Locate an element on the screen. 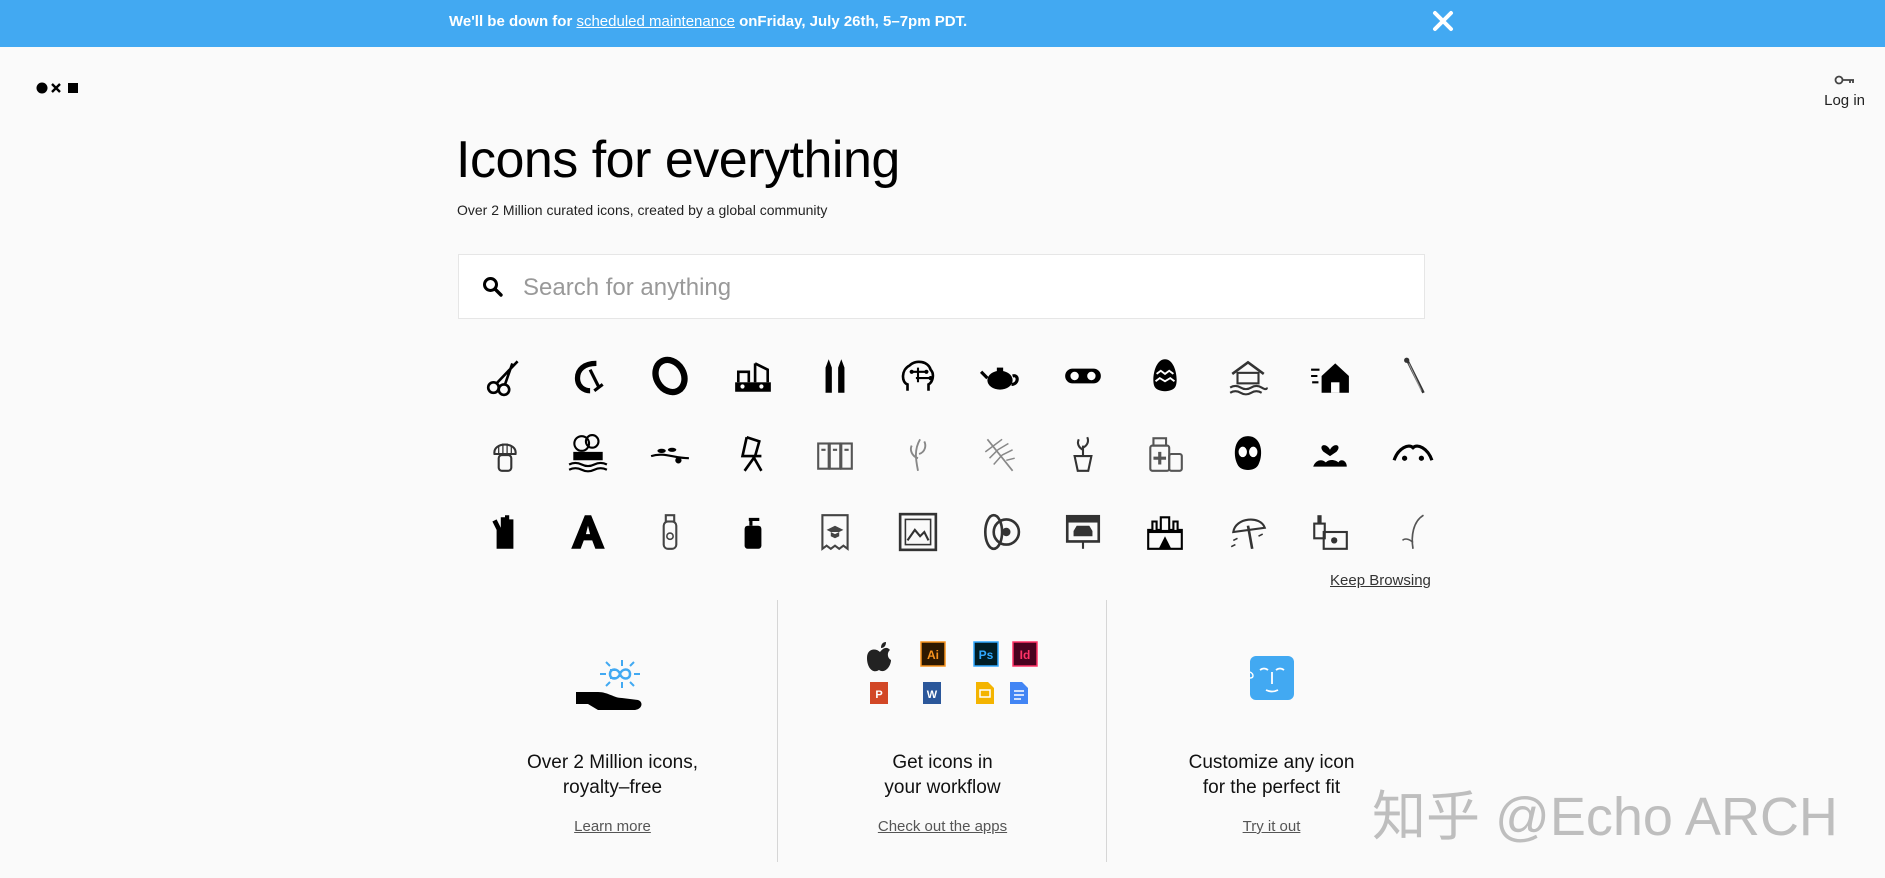 The width and height of the screenshot is (1885, 878). mask-icon is located at coordinates (1248, 454).